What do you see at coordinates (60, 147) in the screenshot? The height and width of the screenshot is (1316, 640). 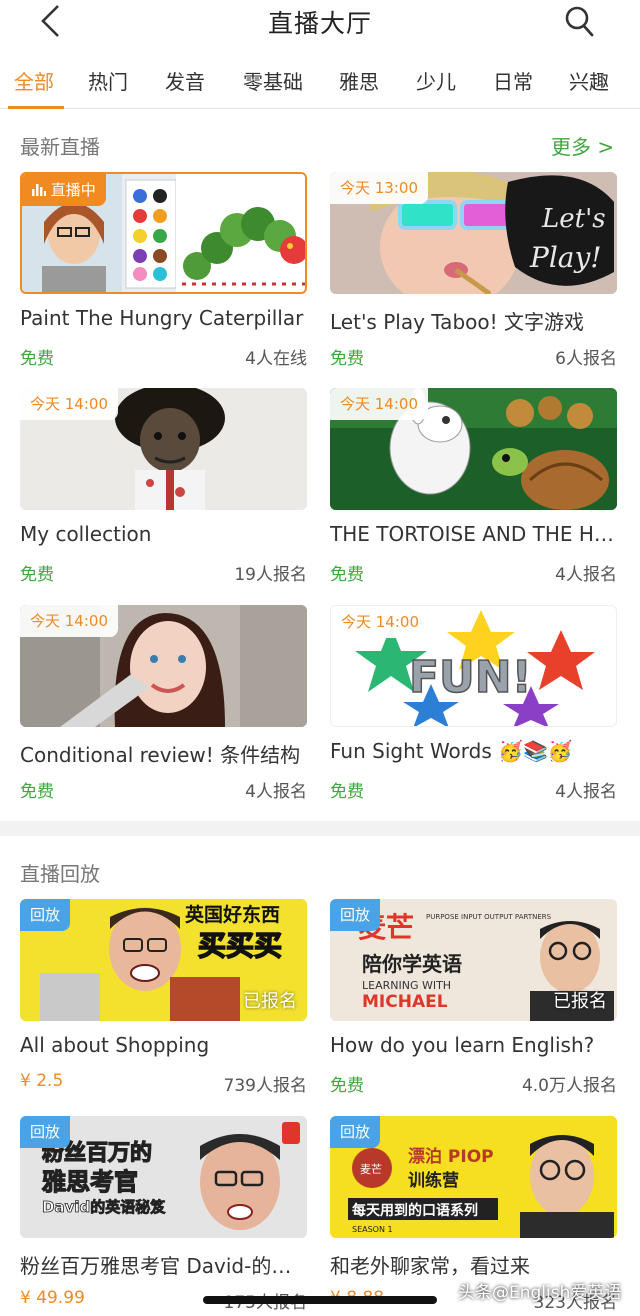 I see `section-title-live: 最新直播` at bounding box center [60, 147].